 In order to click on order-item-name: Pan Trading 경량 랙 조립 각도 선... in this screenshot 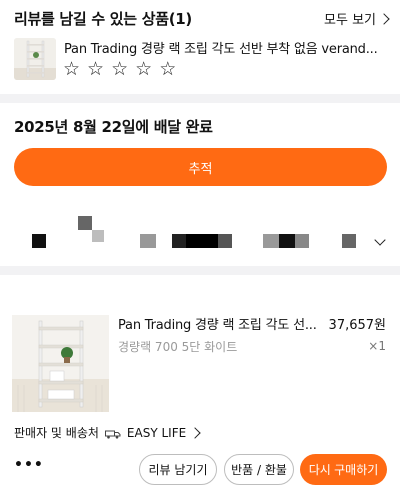, I will do `click(218, 323)`.